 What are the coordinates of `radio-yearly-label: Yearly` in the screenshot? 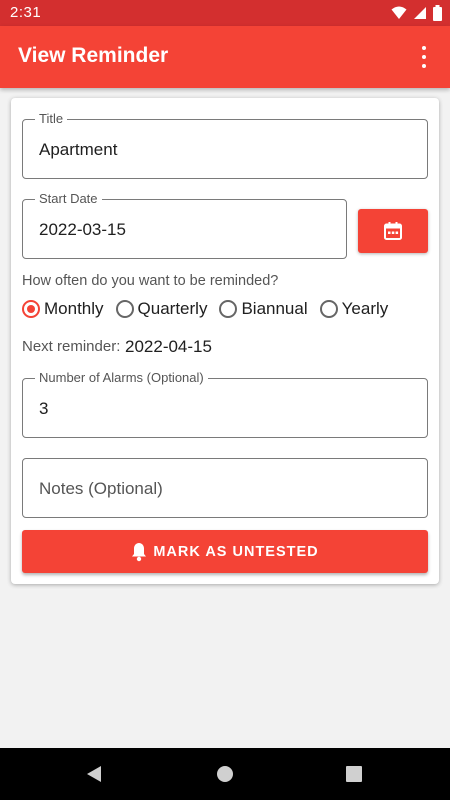 It's located at (365, 308).